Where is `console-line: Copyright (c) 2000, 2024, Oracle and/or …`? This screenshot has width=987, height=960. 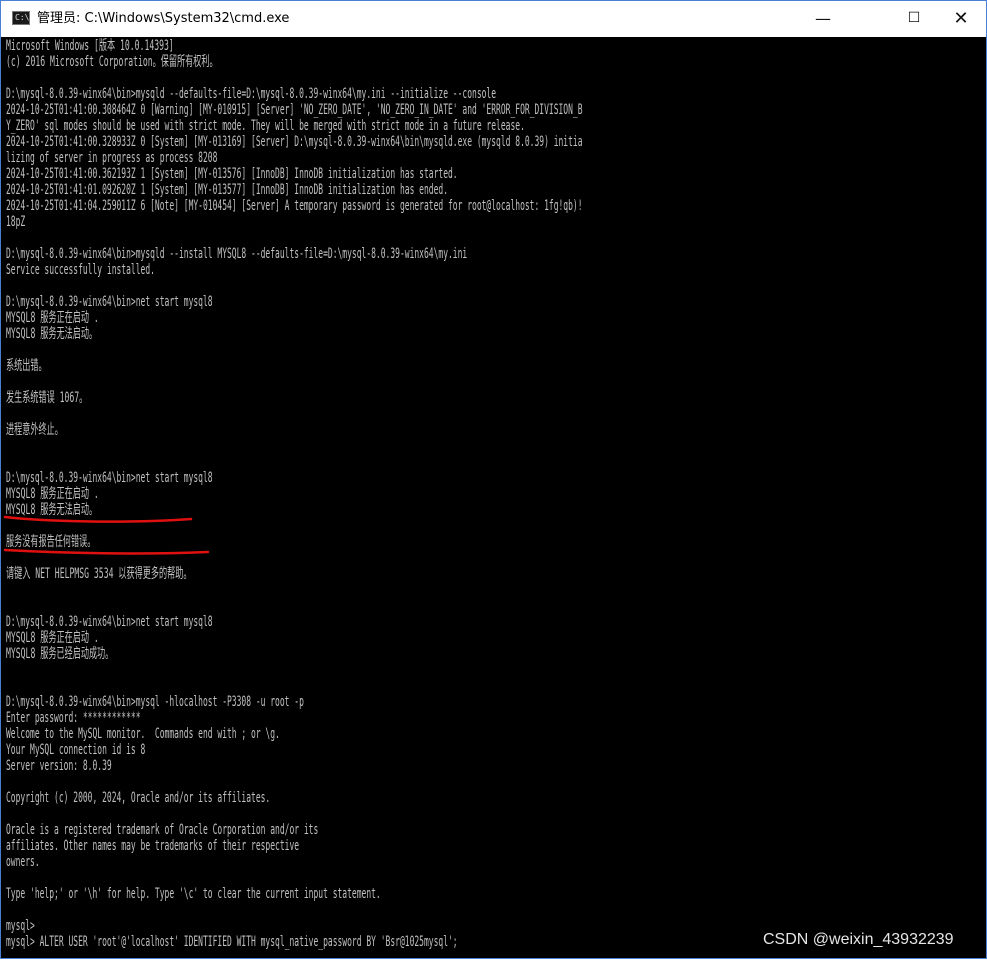 console-line: Copyright (c) 2000, 2024, Oracle and/or … is located at coordinates (138, 798).